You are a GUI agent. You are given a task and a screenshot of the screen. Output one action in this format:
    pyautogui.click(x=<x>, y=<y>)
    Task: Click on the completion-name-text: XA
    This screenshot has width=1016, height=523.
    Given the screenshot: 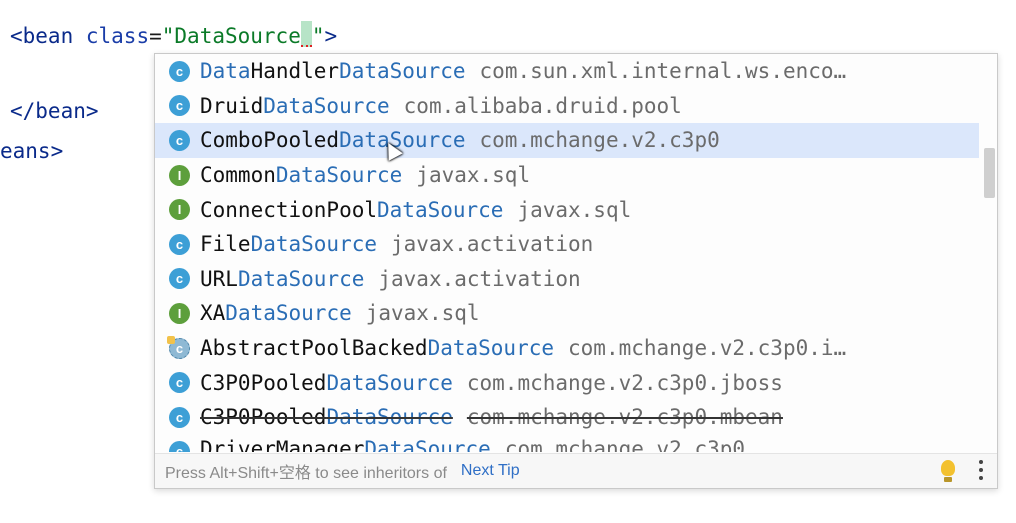 What is the action you would take?
    pyautogui.click(x=213, y=313)
    